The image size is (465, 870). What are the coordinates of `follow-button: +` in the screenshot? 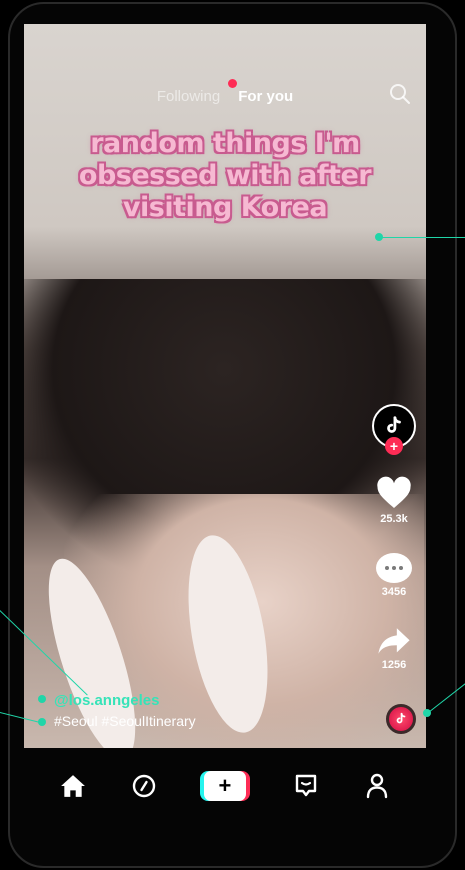 It's located at (394, 446).